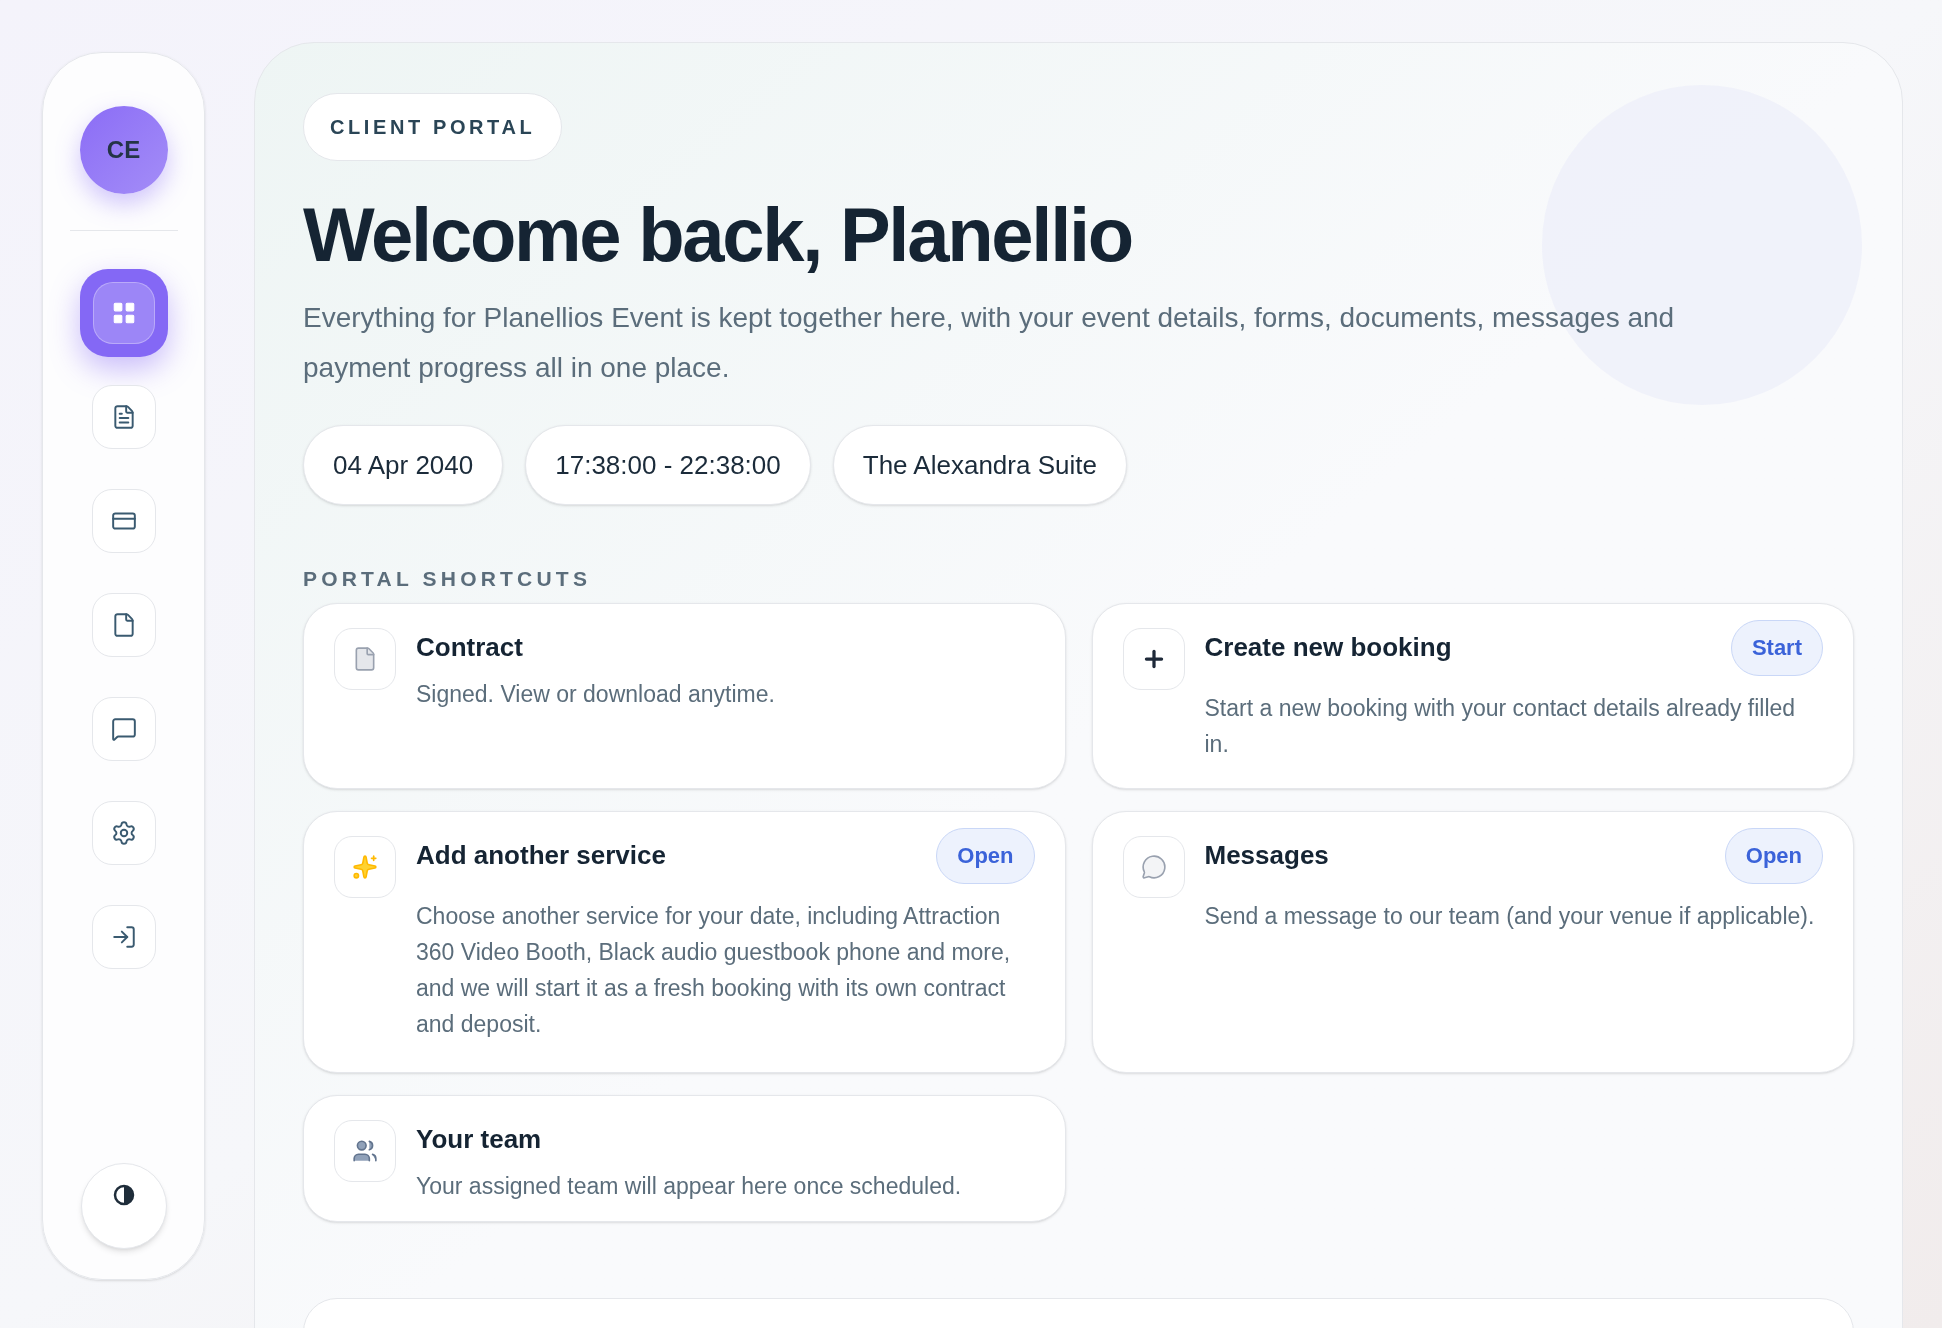 The width and height of the screenshot is (1942, 1328). Describe the element at coordinates (596, 694) in the screenshot. I see `card-description: Signed. View or download anytime.` at that location.